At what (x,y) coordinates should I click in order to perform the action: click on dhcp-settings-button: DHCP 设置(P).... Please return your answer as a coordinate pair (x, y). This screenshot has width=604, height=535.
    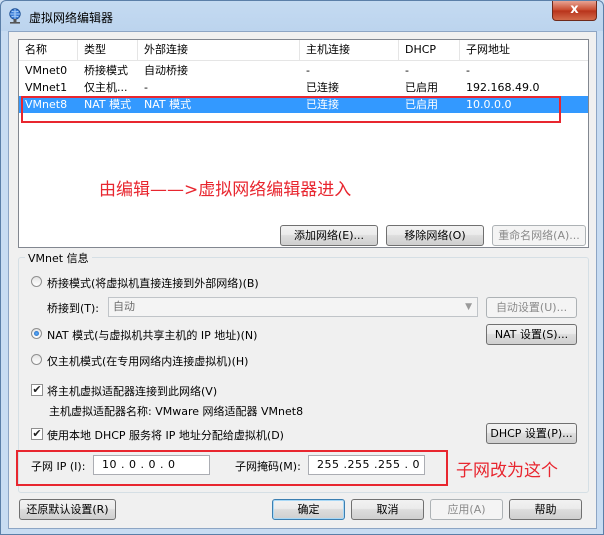
    Looking at the image, I should click on (531, 433).